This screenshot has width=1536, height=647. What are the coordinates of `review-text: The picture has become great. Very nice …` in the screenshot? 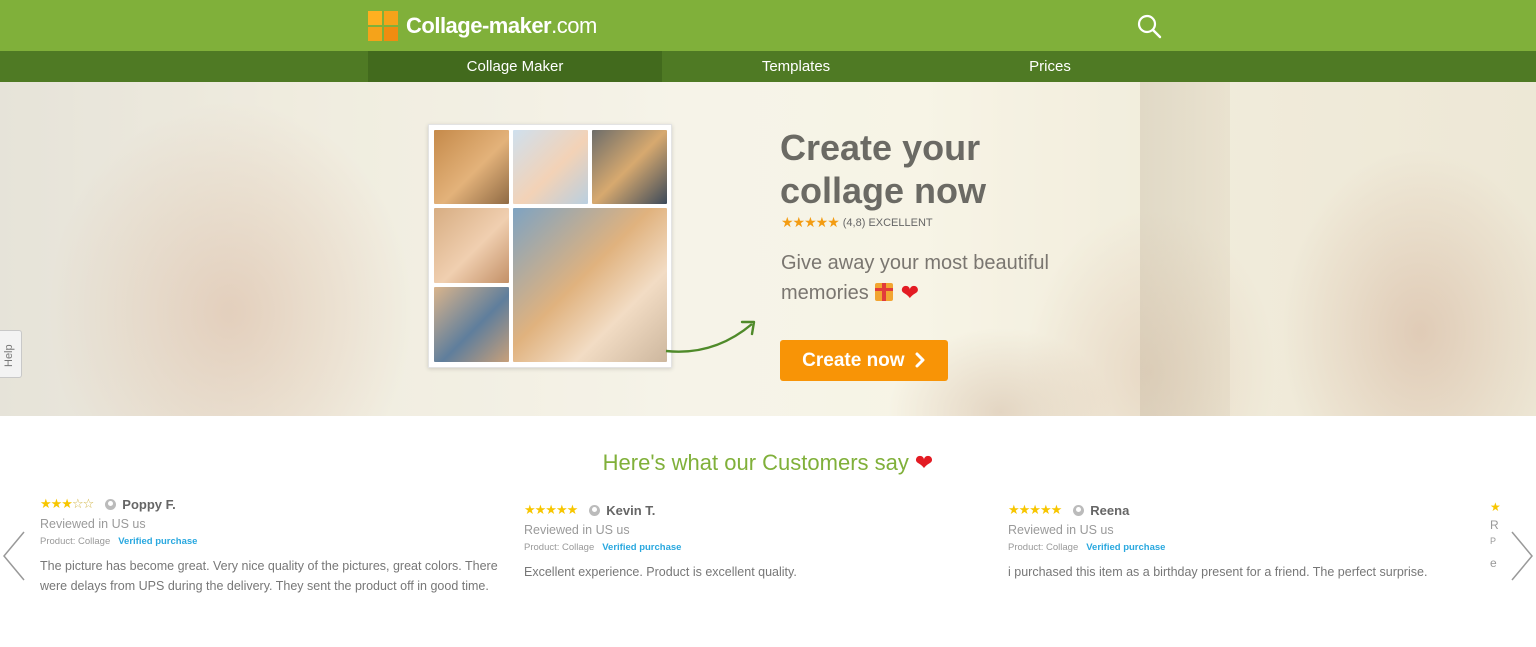 It's located at (269, 576).